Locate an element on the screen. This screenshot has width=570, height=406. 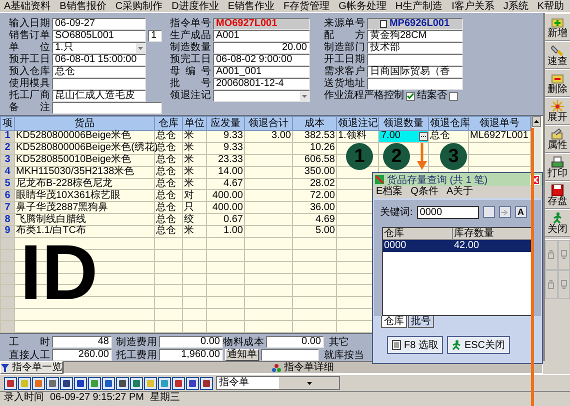
row-number: 1 is located at coordinates (7, 136).